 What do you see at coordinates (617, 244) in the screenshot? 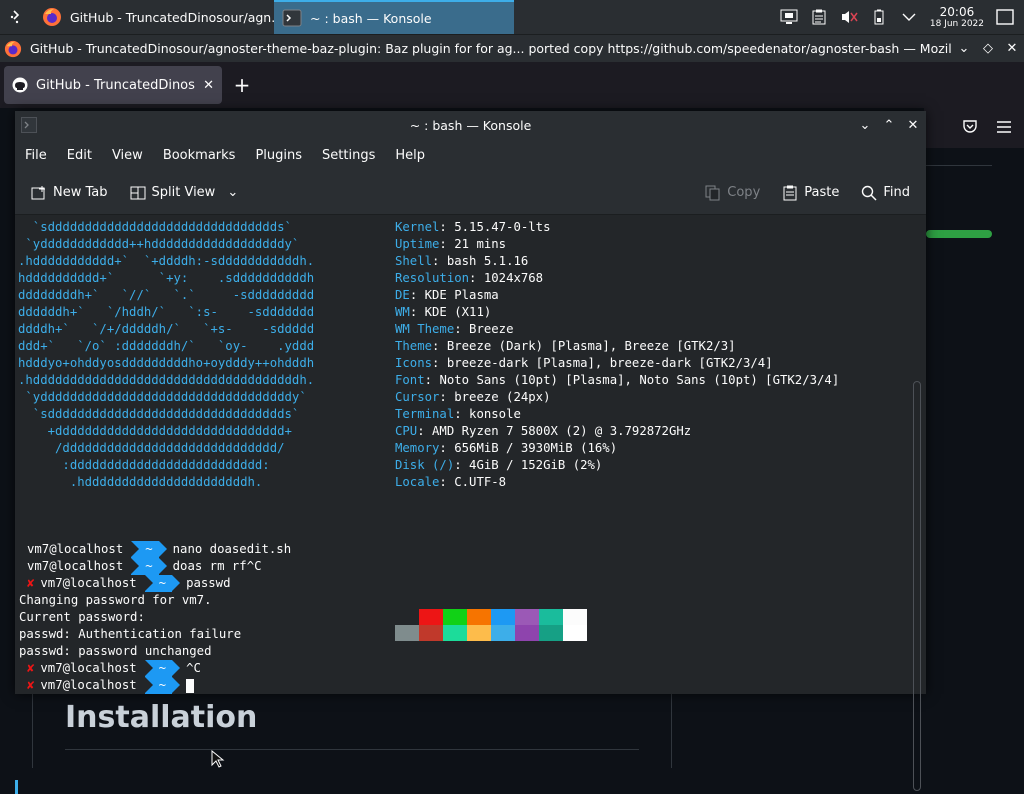
I see `info-row: Uptime: 21 mins` at bounding box center [617, 244].